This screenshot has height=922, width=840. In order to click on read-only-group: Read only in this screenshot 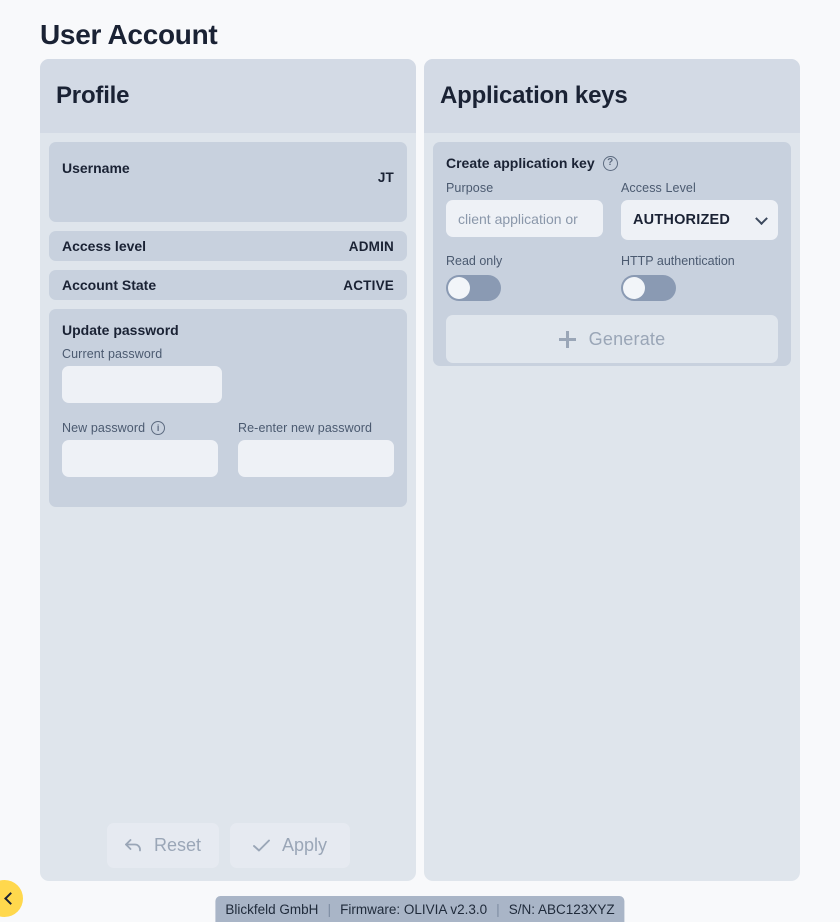, I will do `click(524, 277)`.